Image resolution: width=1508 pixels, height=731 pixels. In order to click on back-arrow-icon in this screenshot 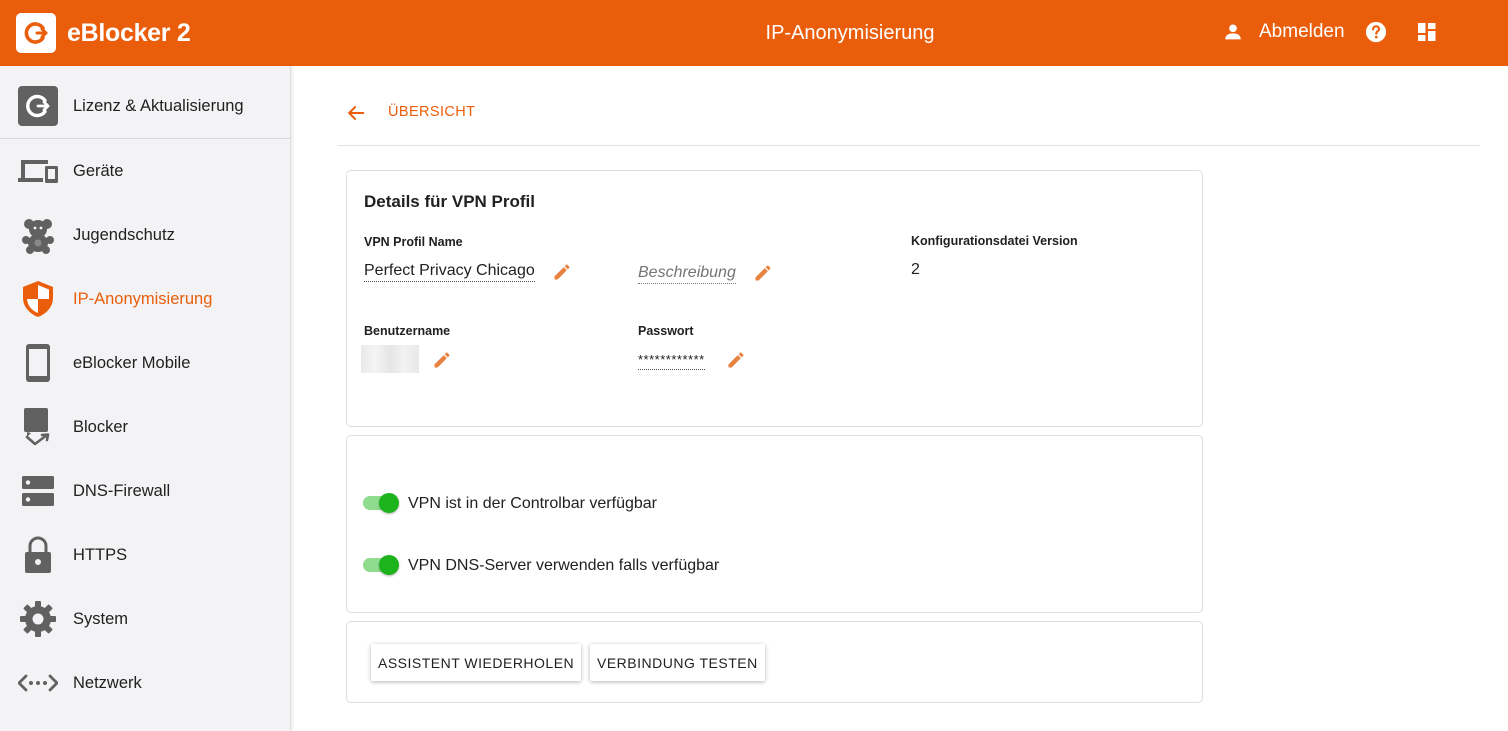, I will do `click(356, 113)`.